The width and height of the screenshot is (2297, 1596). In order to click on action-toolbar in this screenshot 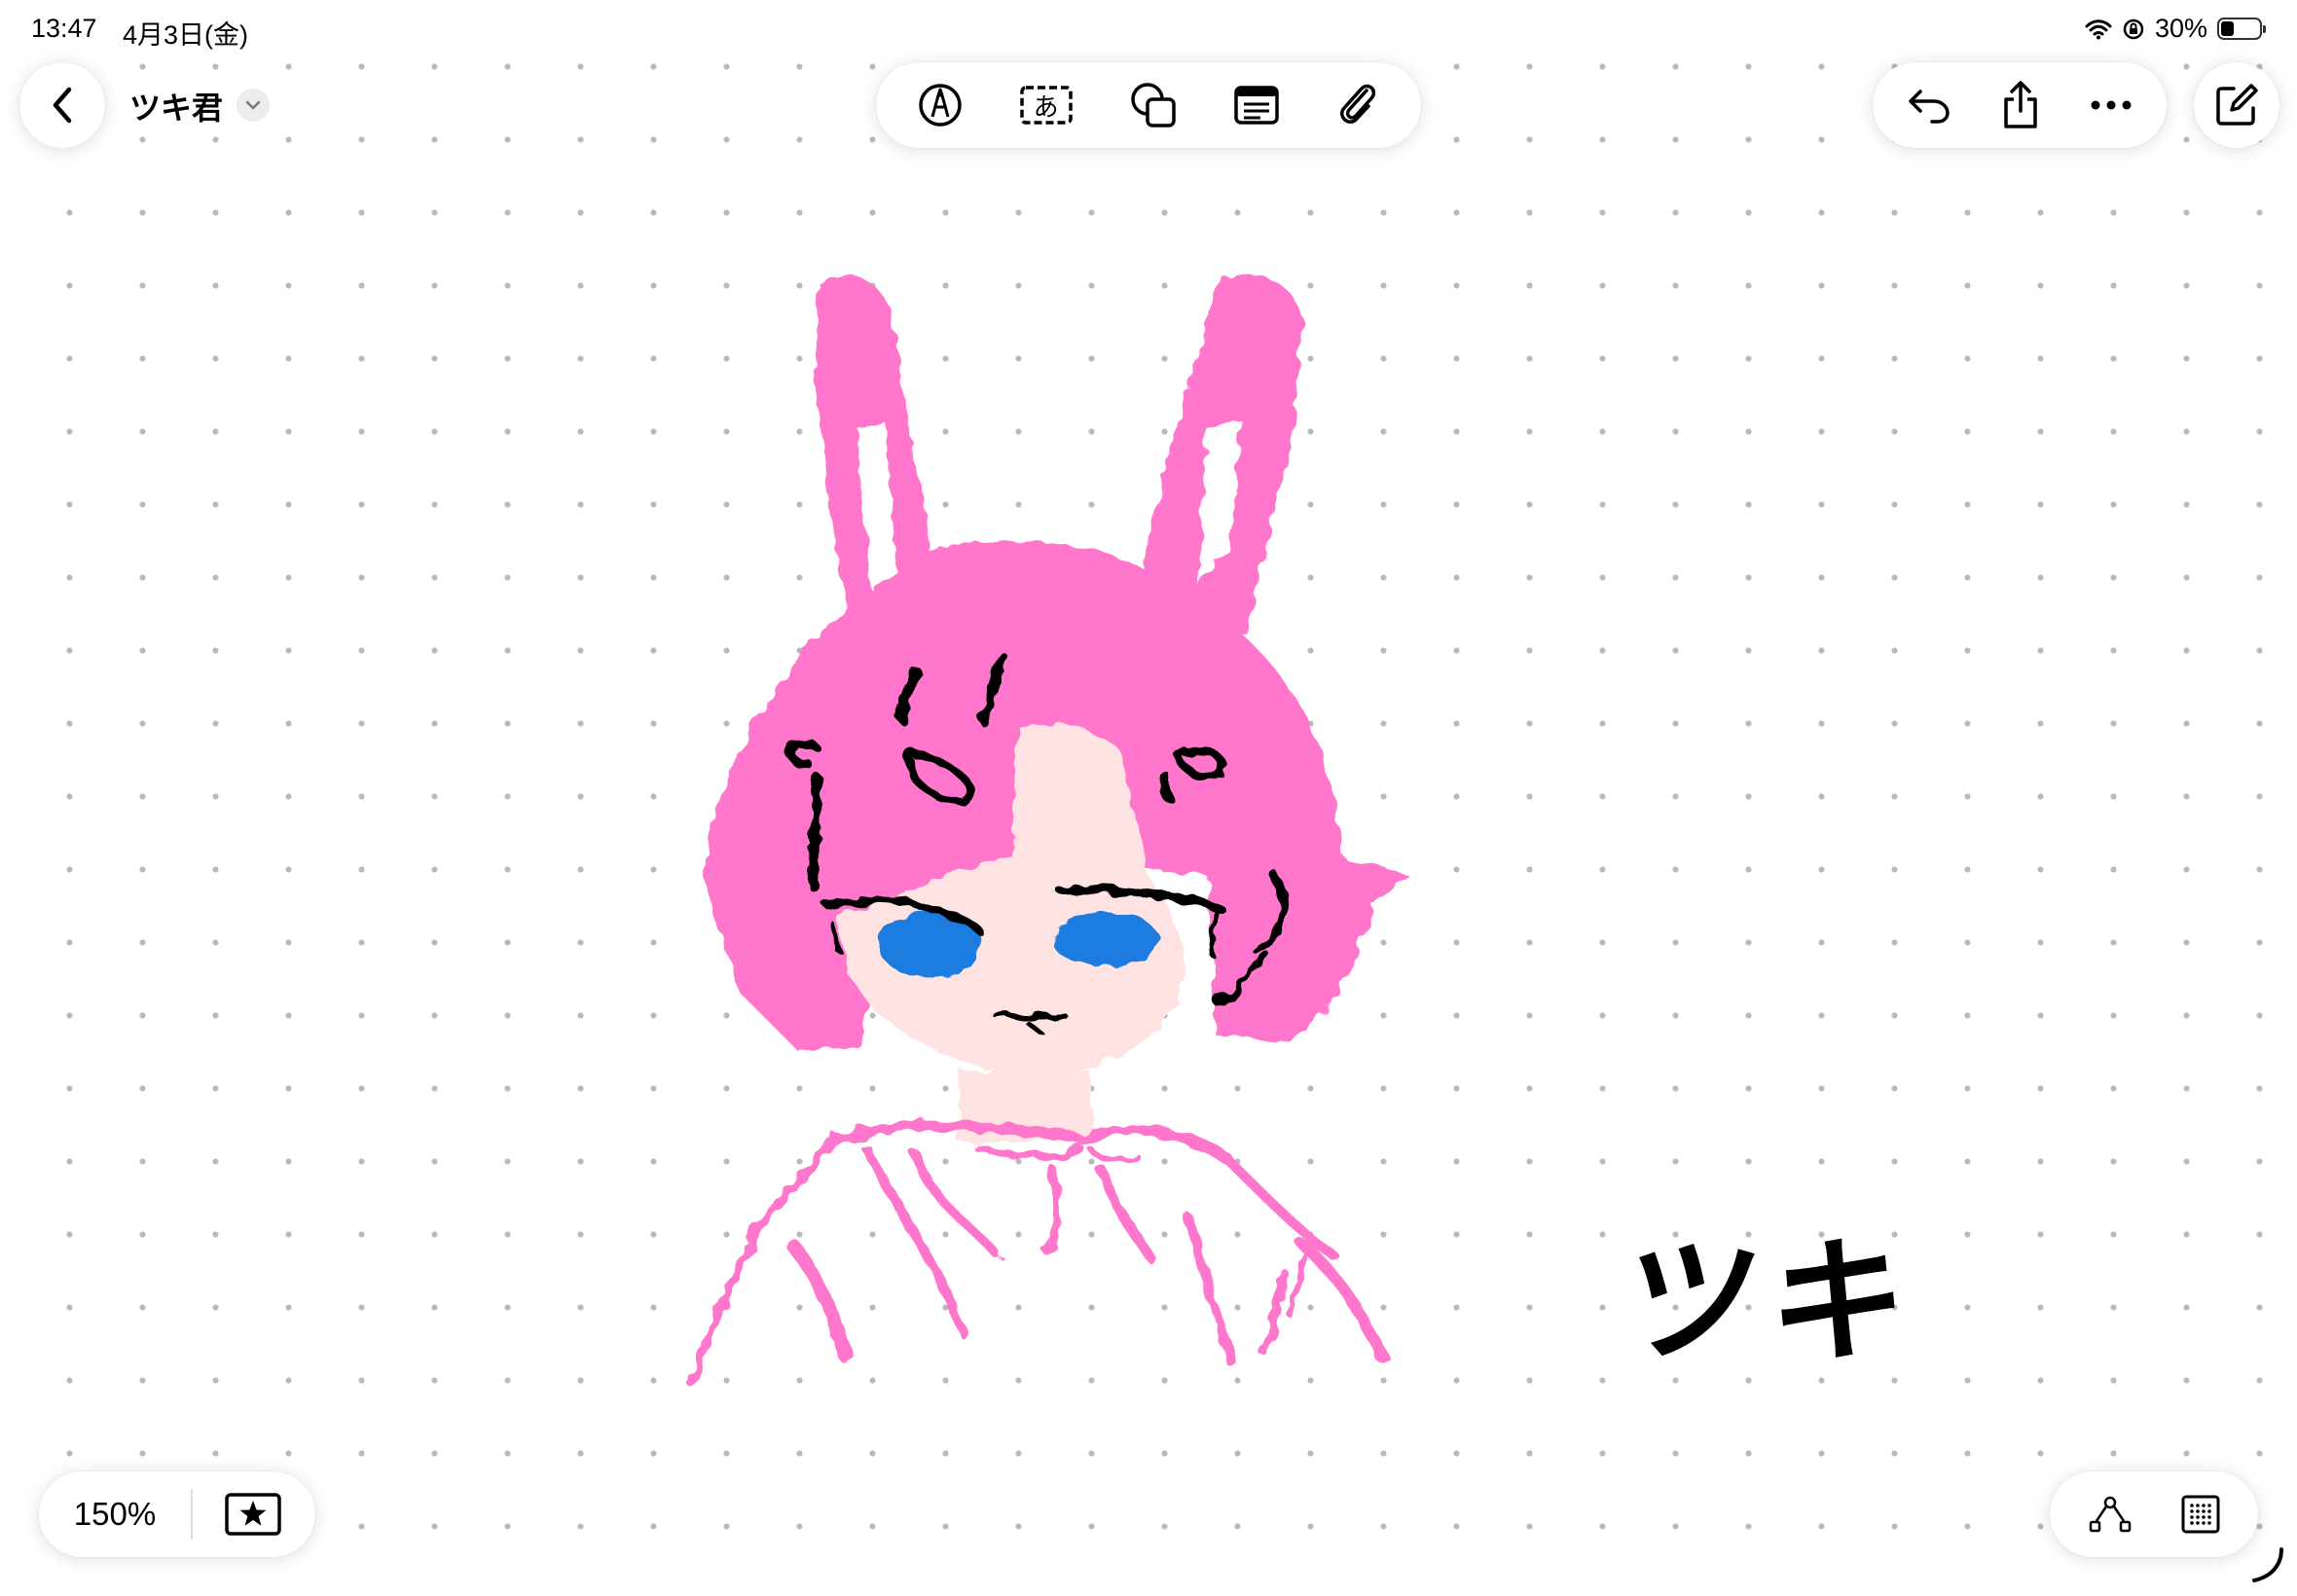, I will do `click(2020, 105)`.